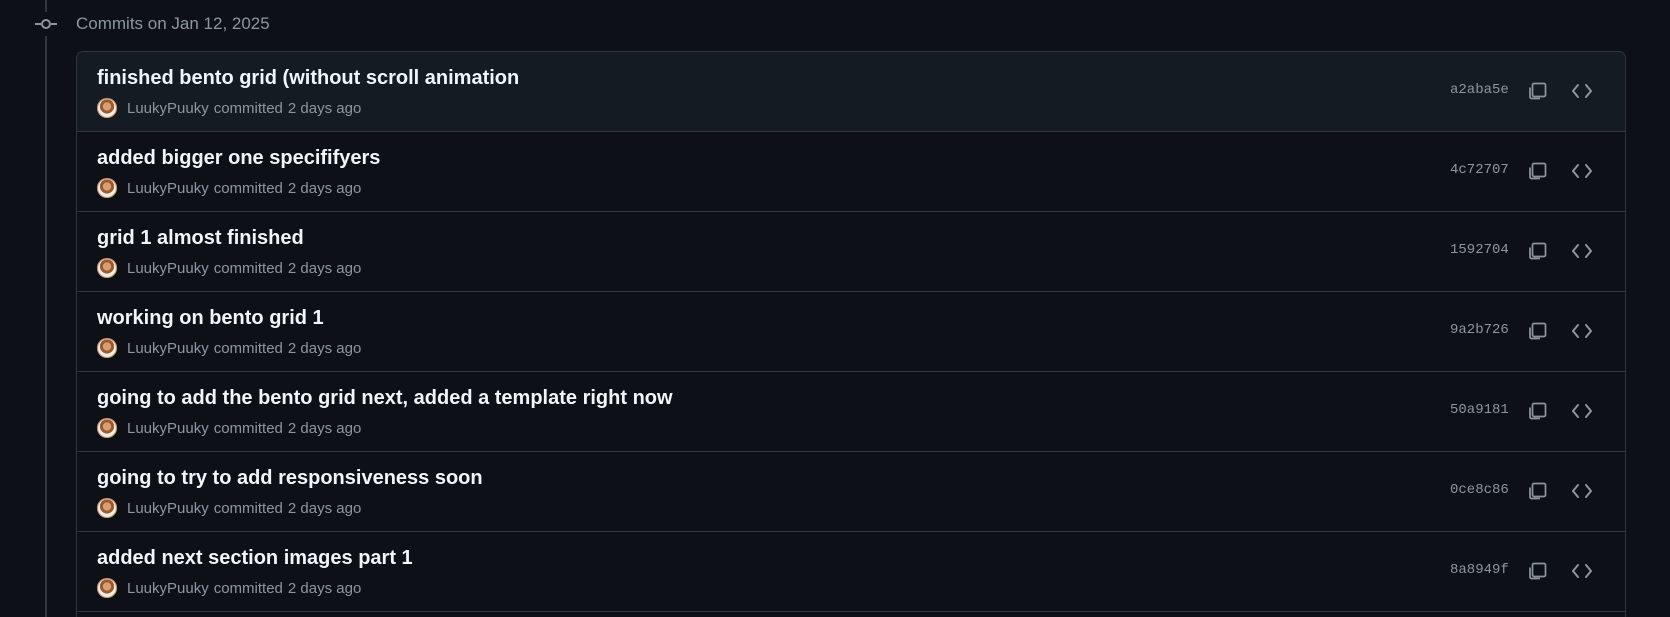 This screenshot has height=617, width=1670. I want to click on commit-sha-link: 0ce8c86, so click(1479, 490).